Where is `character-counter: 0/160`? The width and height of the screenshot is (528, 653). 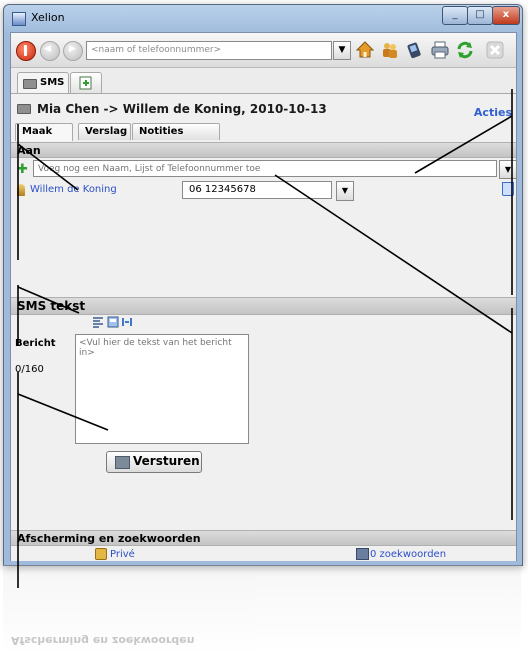
character-counter: 0/160 is located at coordinates (29, 369).